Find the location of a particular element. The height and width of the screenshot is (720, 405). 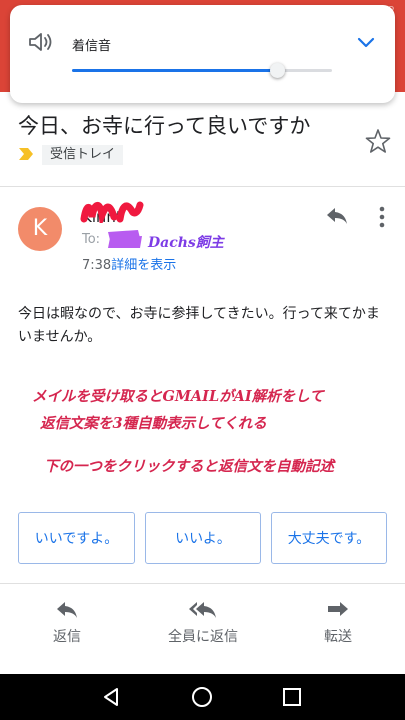

to-prefix: To: is located at coordinates (91, 239).